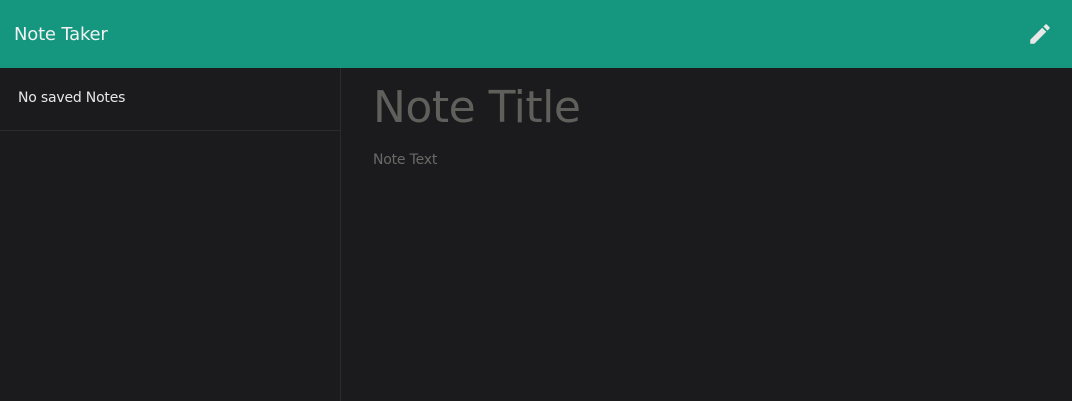 This screenshot has width=1072, height=401. Describe the element at coordinates (72, 98) in the screenshot. I see `list-item-label: No saved Notes` at that location.